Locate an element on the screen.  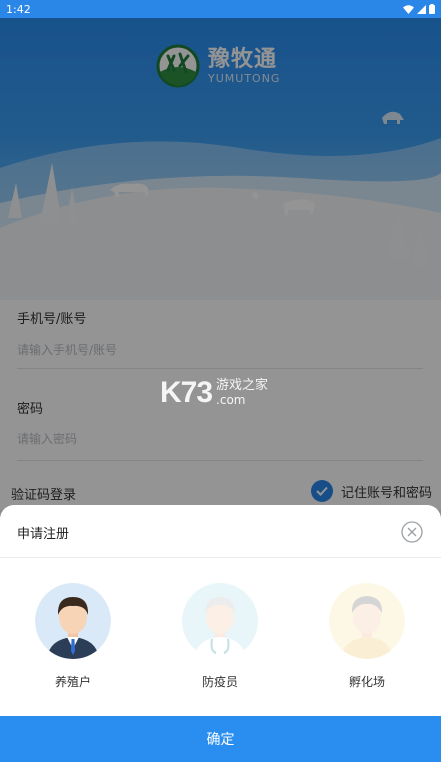
wifi-icon is located at coordinates (408, 9).